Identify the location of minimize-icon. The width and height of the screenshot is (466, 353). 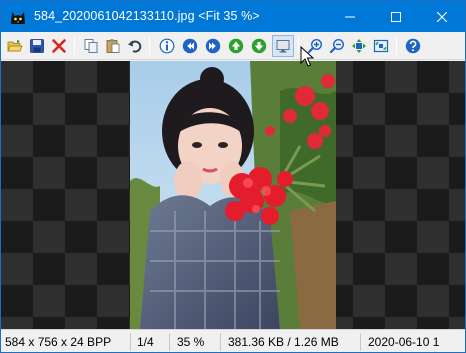
(350, 16).